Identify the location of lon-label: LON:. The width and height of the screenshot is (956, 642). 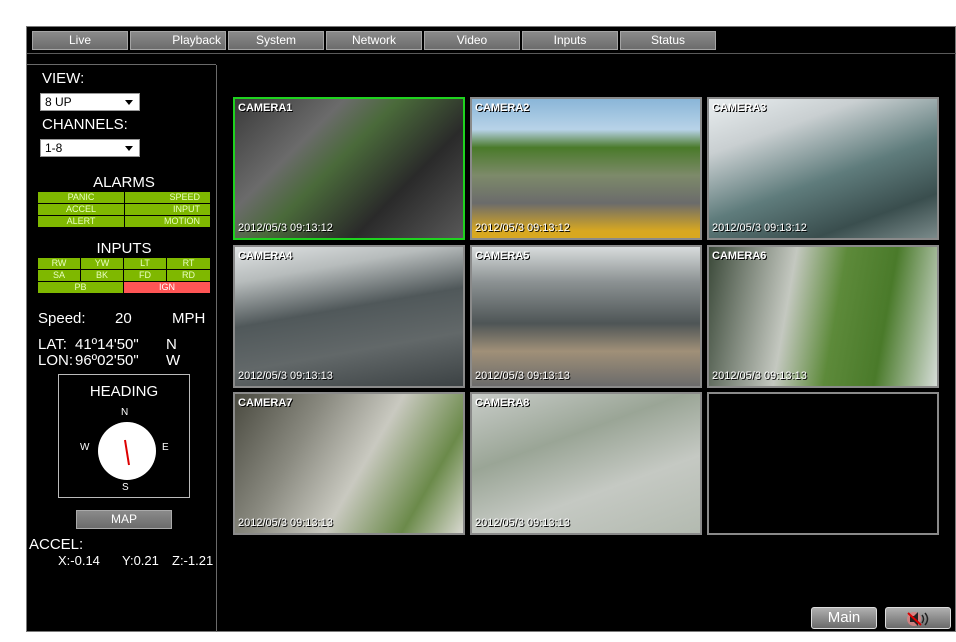
(56, 360).